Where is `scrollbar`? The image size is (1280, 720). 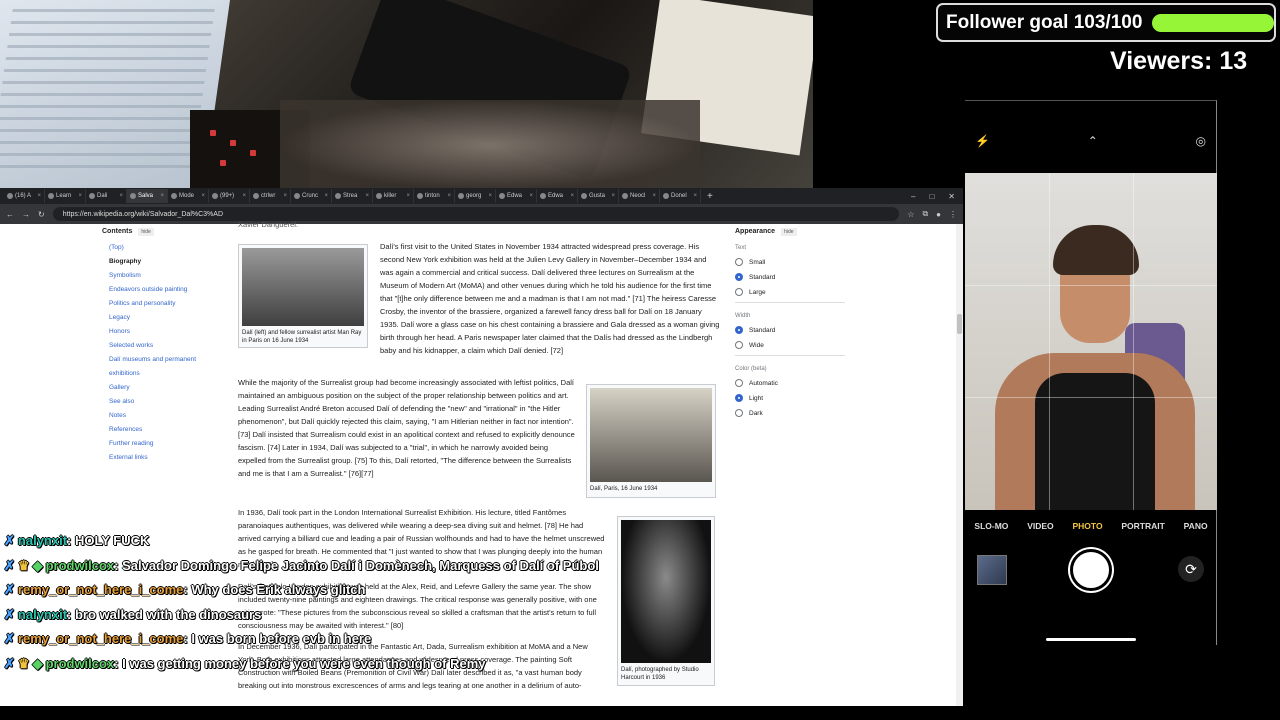
scrollbar is located at coordinates (959, 465).